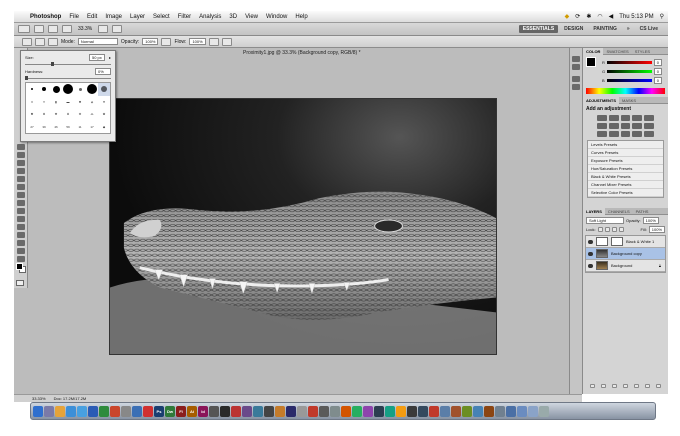 The image size is (680, 436). What do you see at coordinates (600, 229) in the screenshot?
I see `lock-transparency-icon` at bounding box center [600, 229].